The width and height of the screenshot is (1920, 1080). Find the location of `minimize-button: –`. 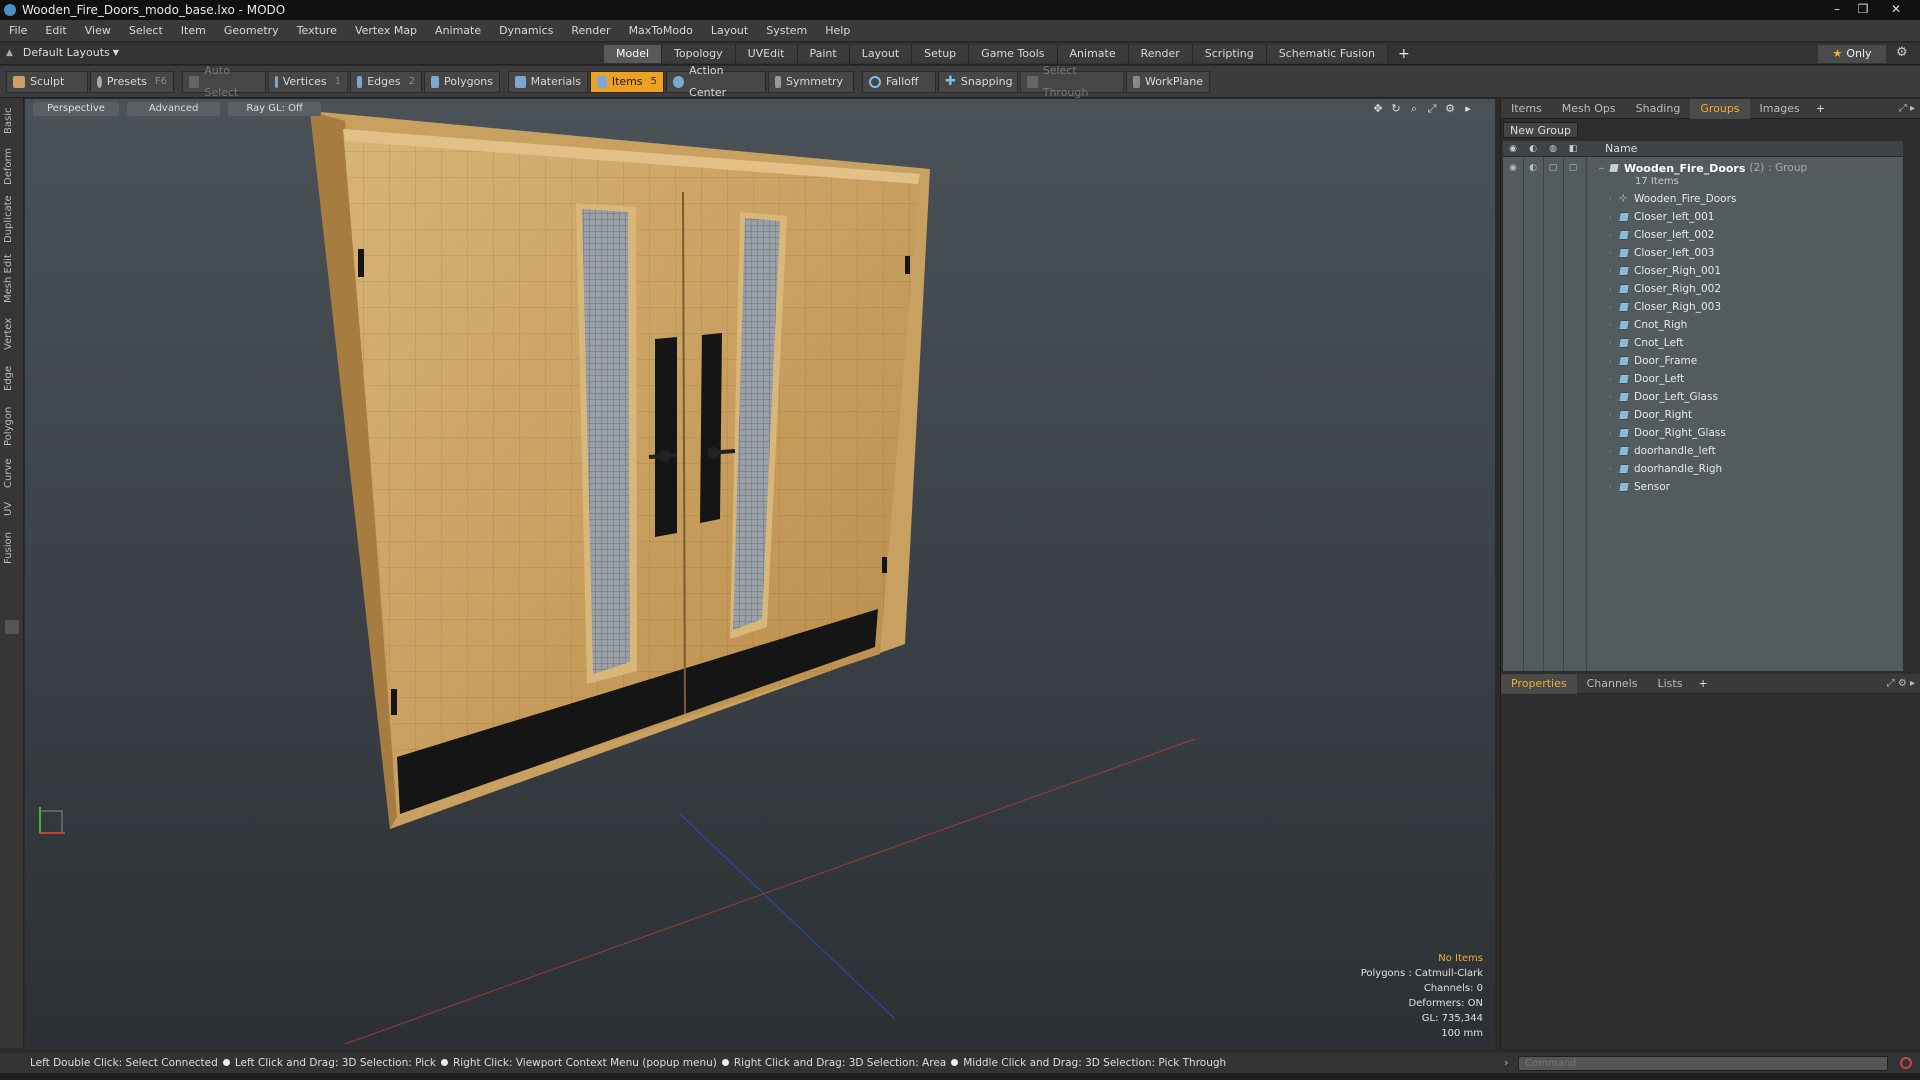

minimize-button: – is located at coordinates (1837, 9).